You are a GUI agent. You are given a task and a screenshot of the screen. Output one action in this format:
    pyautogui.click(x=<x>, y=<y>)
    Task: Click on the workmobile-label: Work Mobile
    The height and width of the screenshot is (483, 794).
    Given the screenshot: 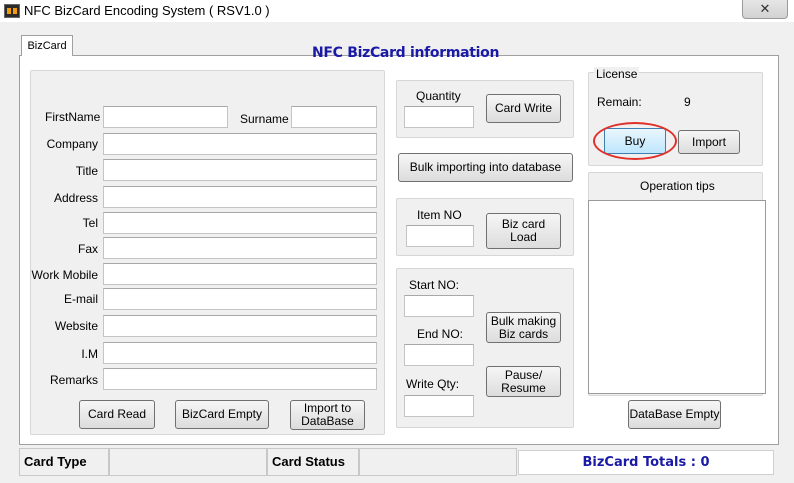 What is the action you would take?
    pyautogui.click(x=64, y=275)
    